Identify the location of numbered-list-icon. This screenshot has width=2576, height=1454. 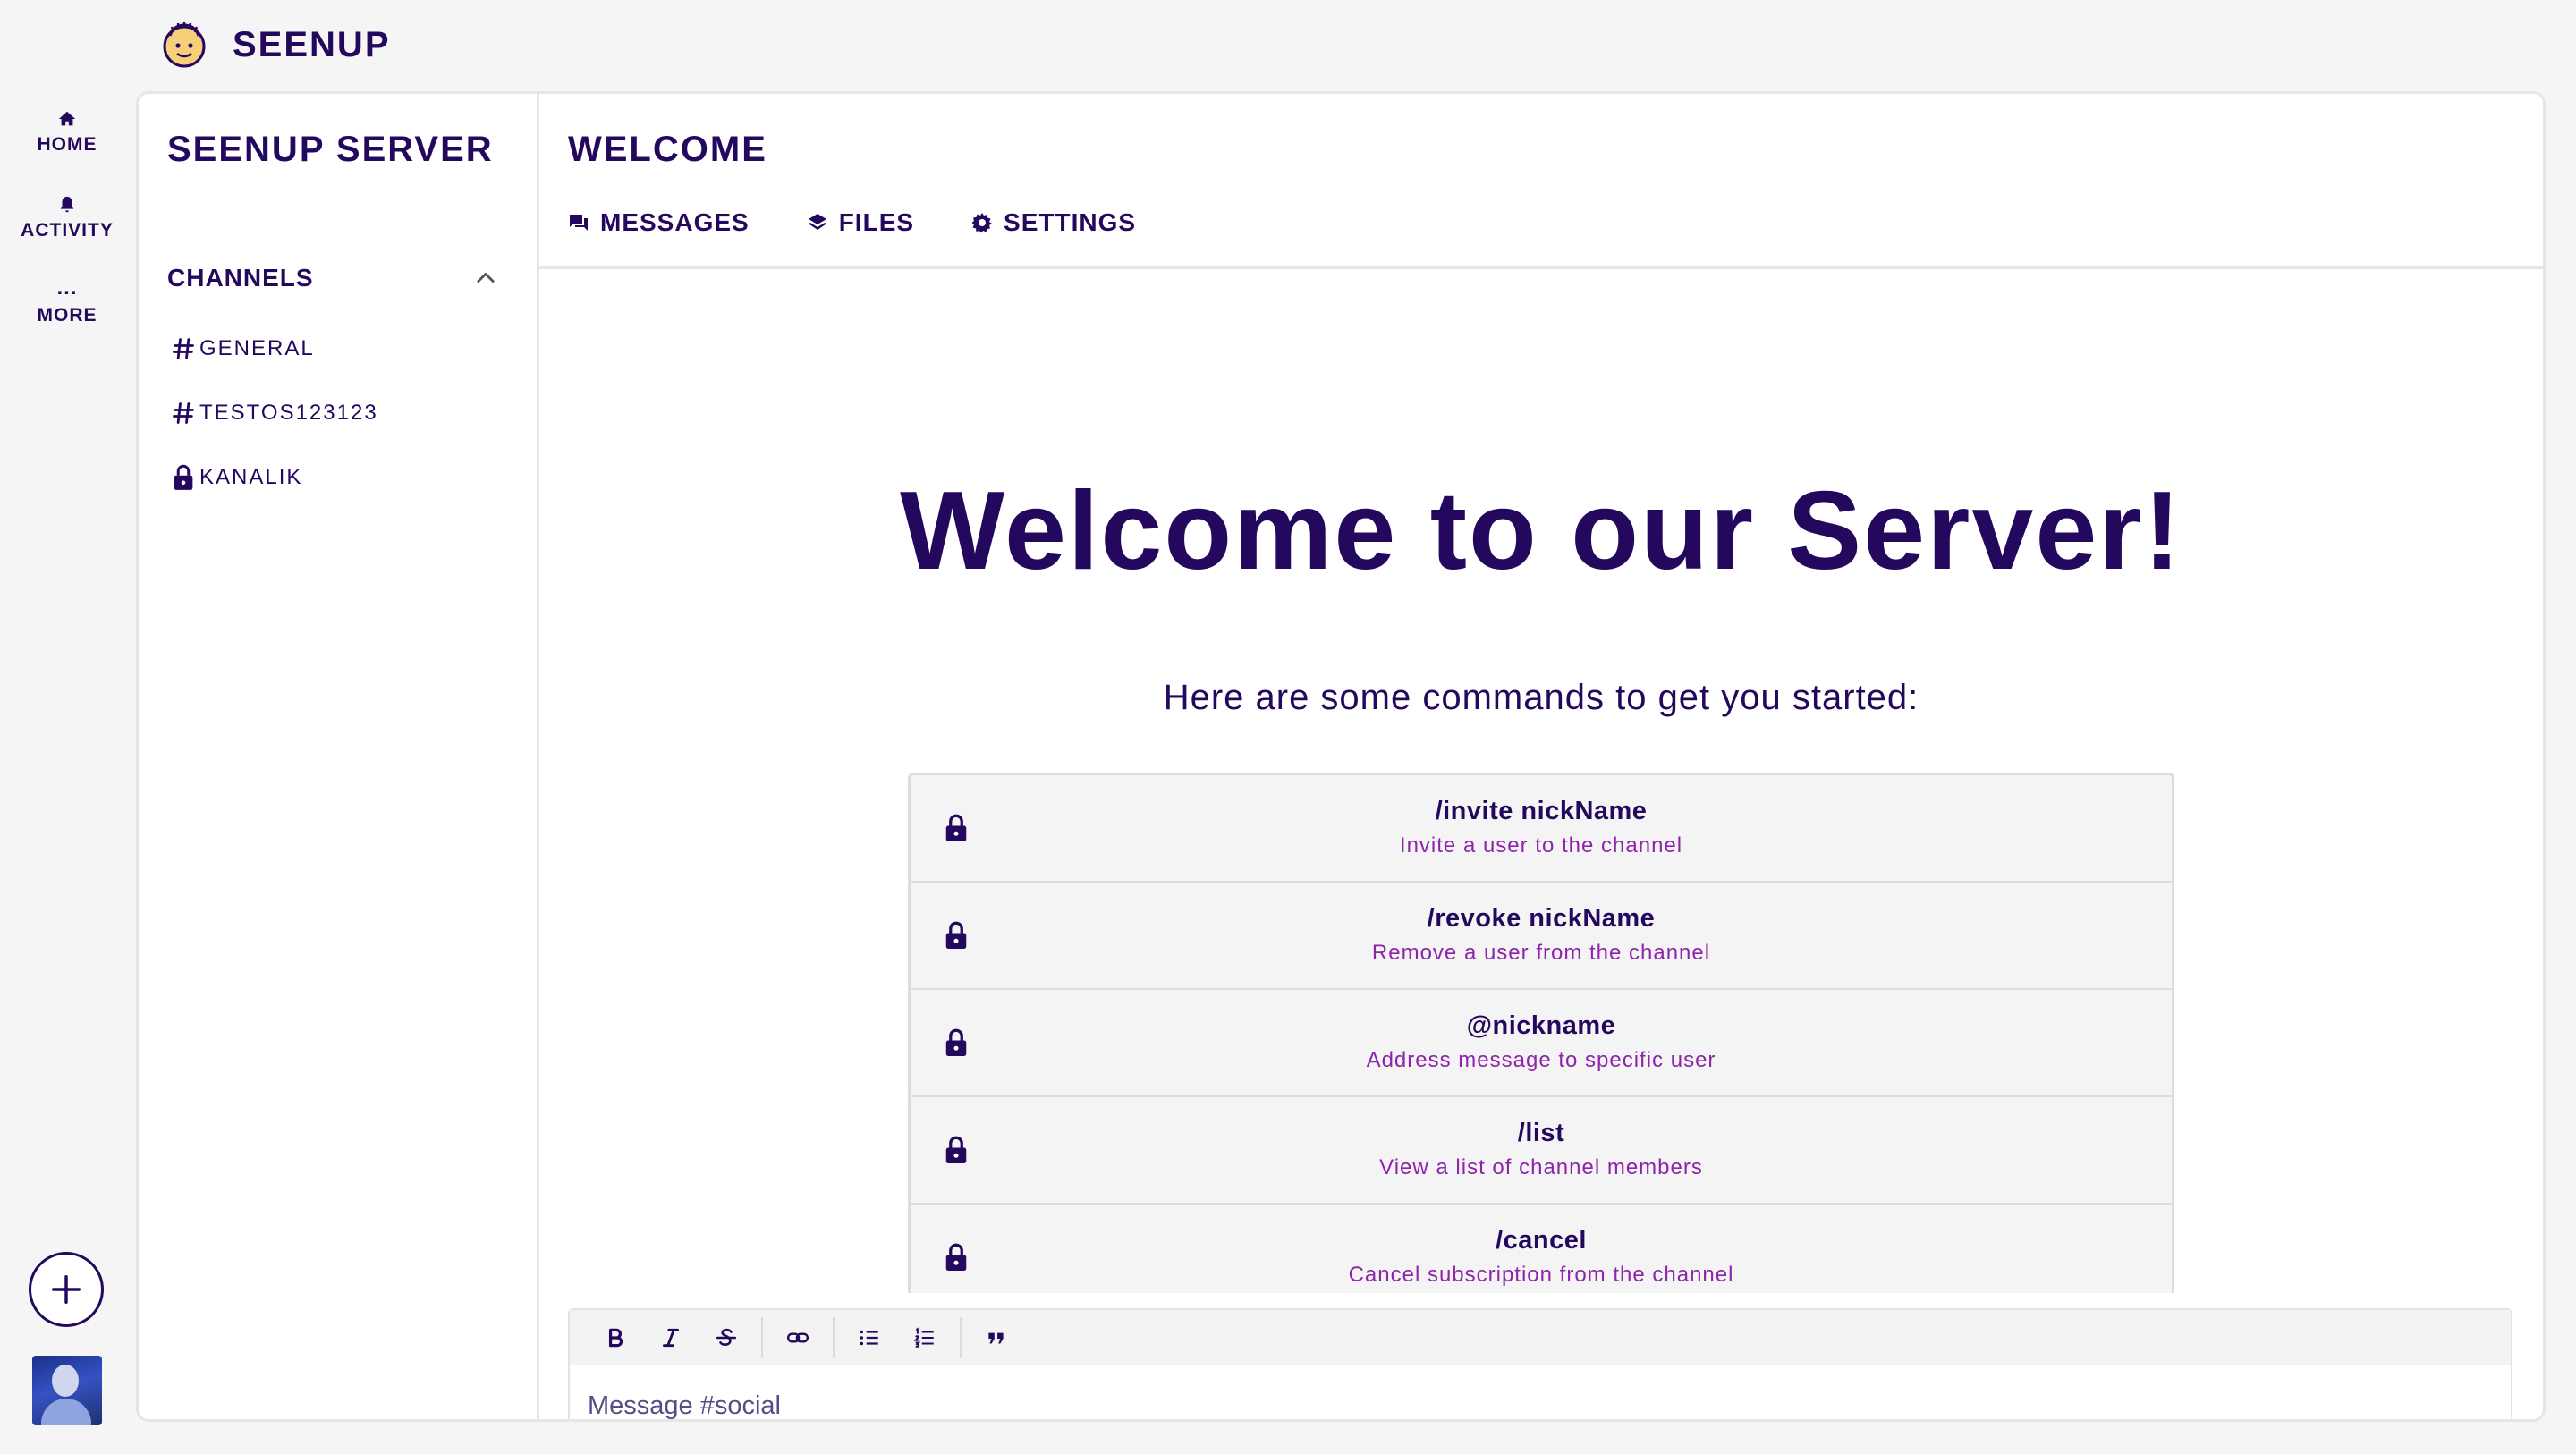
(923, 1337).